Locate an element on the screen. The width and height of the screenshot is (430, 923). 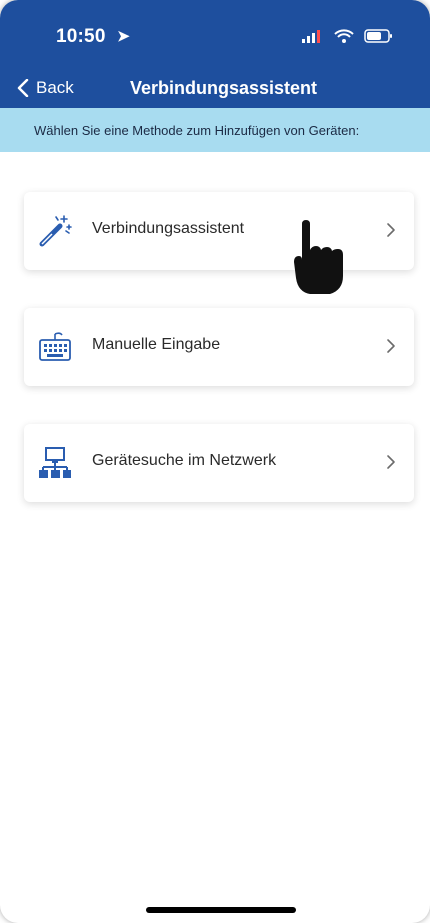
status-bar: 10:50 ➤ is located at coordinates (215, 30).